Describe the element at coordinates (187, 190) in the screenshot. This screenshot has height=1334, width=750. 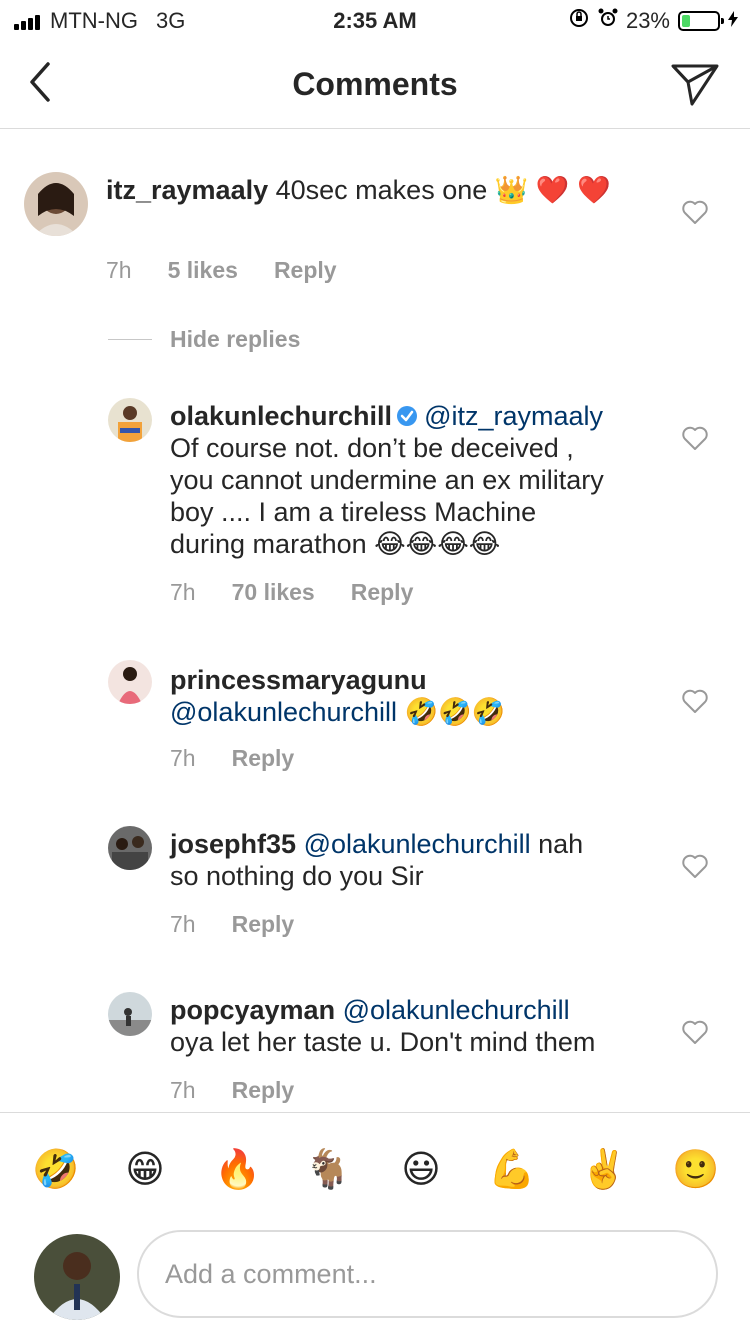
I see `comment-username: itz_raymaaly` at that location.